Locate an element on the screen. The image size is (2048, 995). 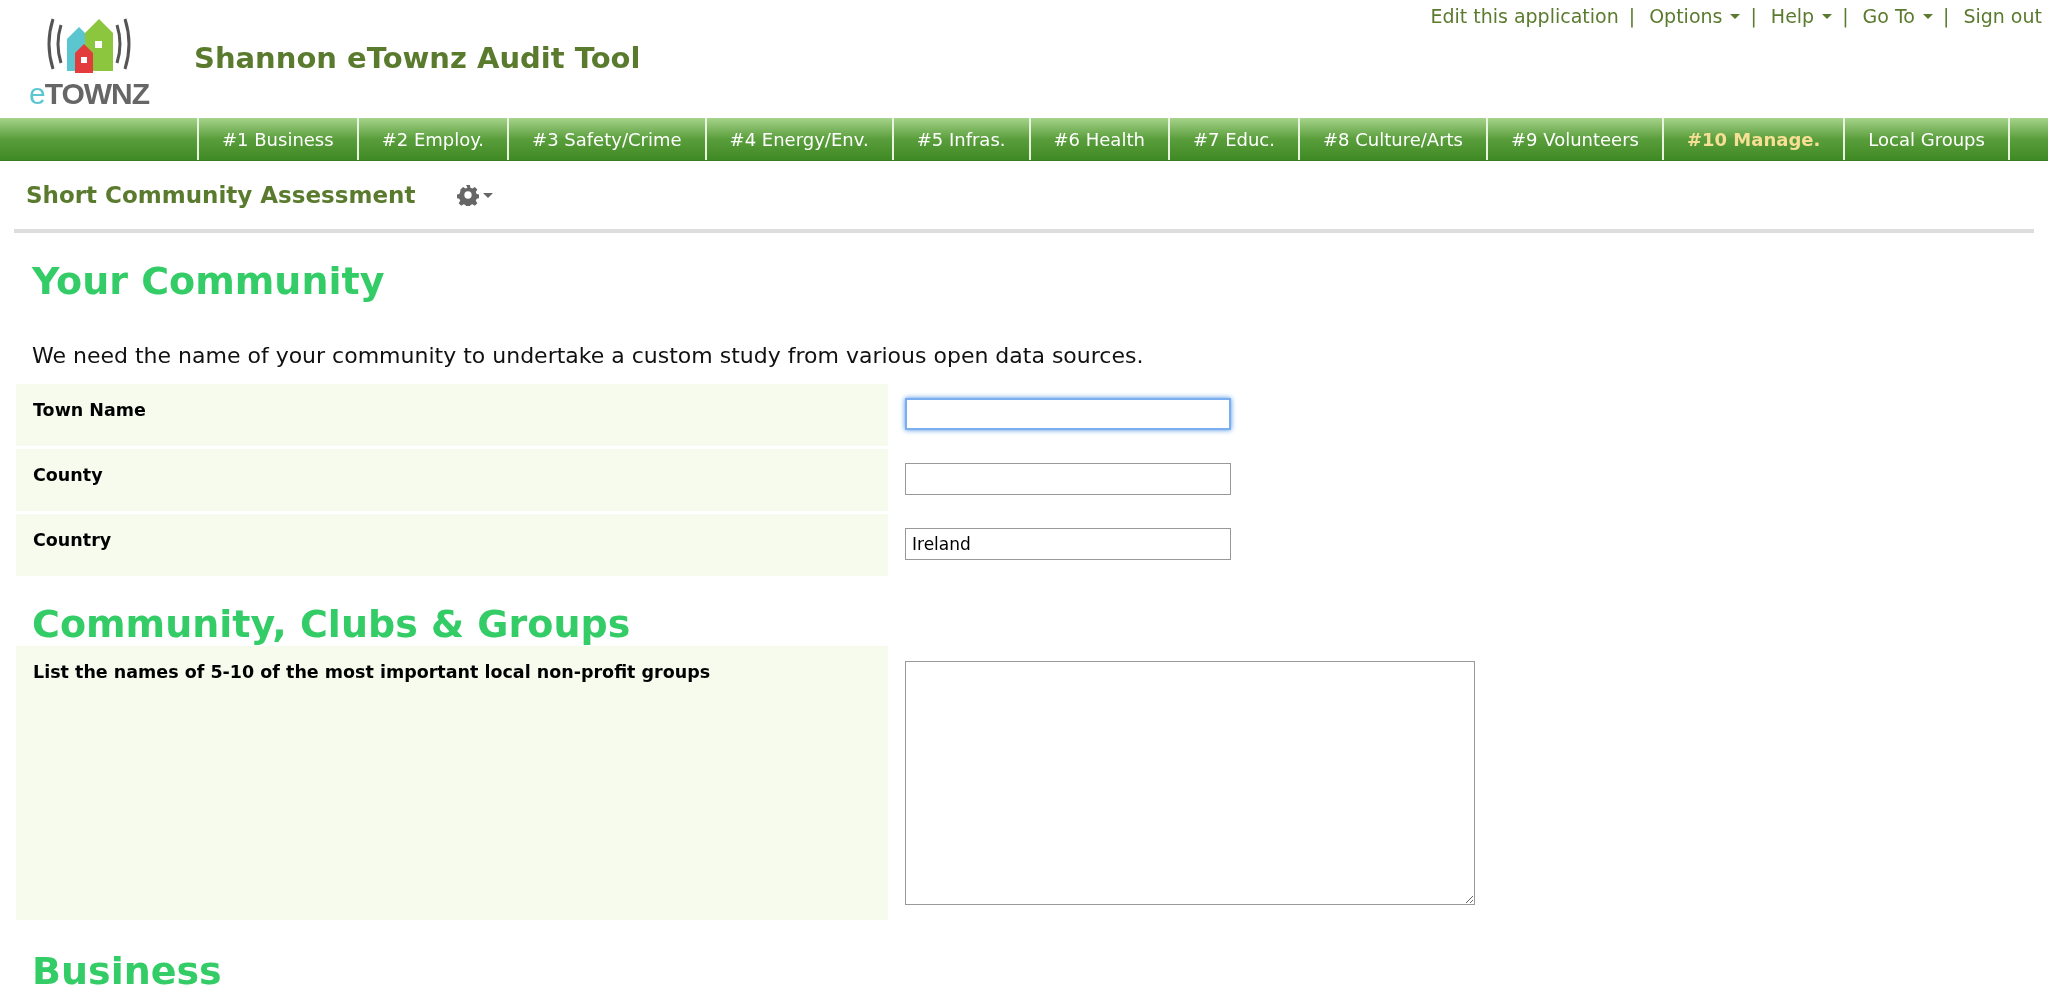
top-link: Sign out is located at coordinates (2002, 16).